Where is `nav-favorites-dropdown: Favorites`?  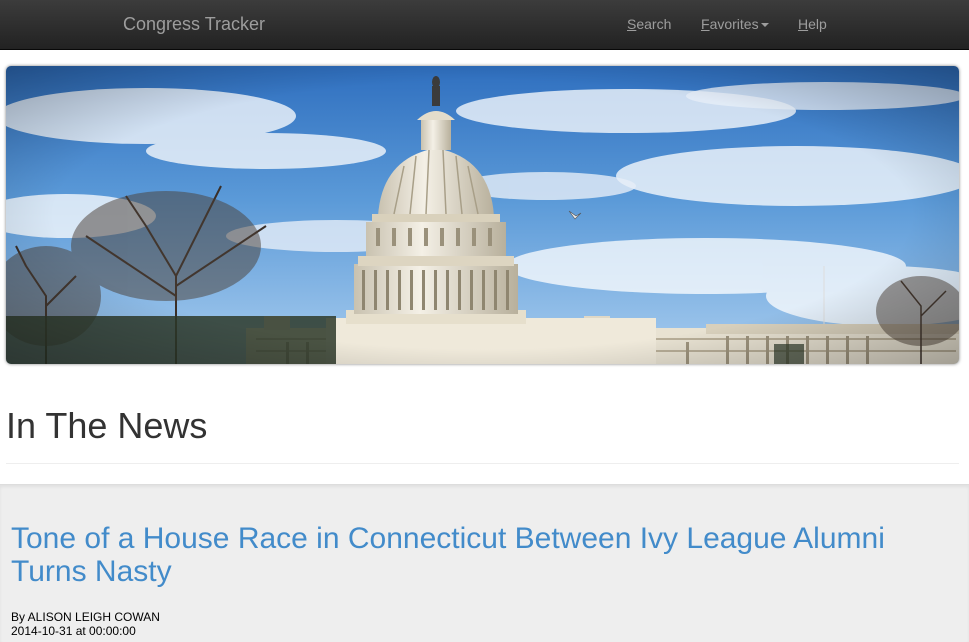 nav-favorites-dropdown: Favorites is located at coordinates (735, 24).